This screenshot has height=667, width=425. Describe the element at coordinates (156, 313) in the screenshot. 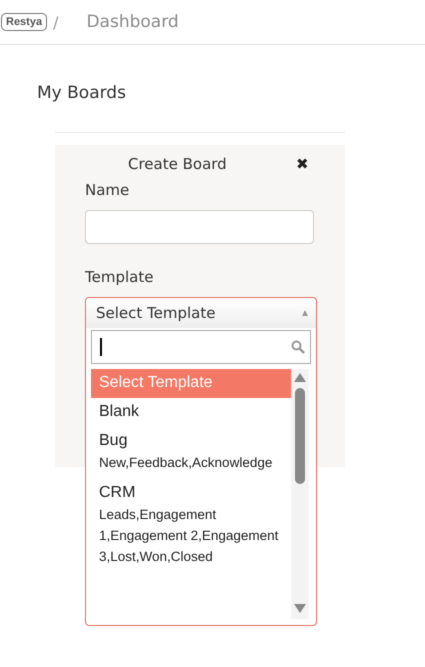

I see `selected-template: Select Template` at that location.